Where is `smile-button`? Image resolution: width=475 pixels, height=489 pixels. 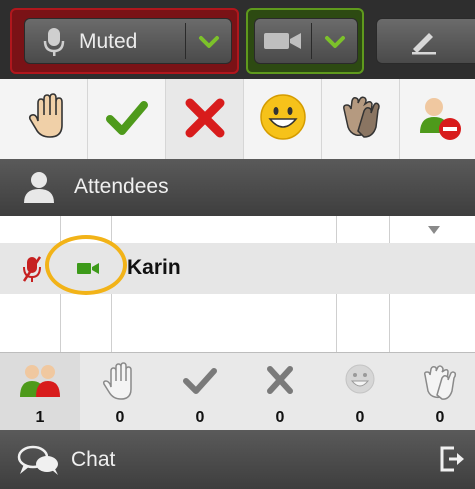
smile-button is located at coordinates (283, 119).